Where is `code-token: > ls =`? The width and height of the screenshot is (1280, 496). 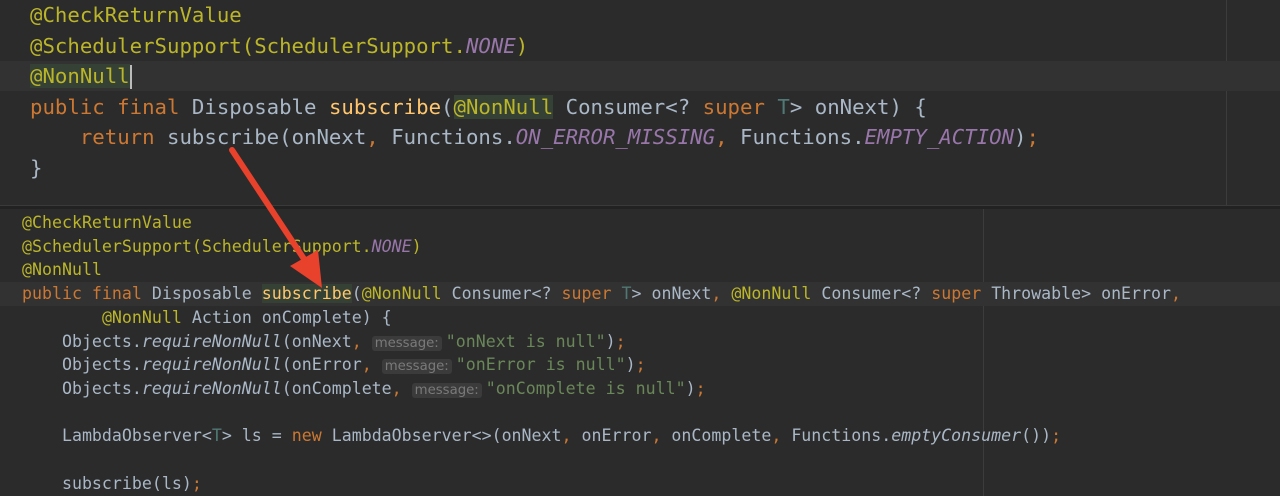 code-token: > ls = is located at coordinates (256, 436).